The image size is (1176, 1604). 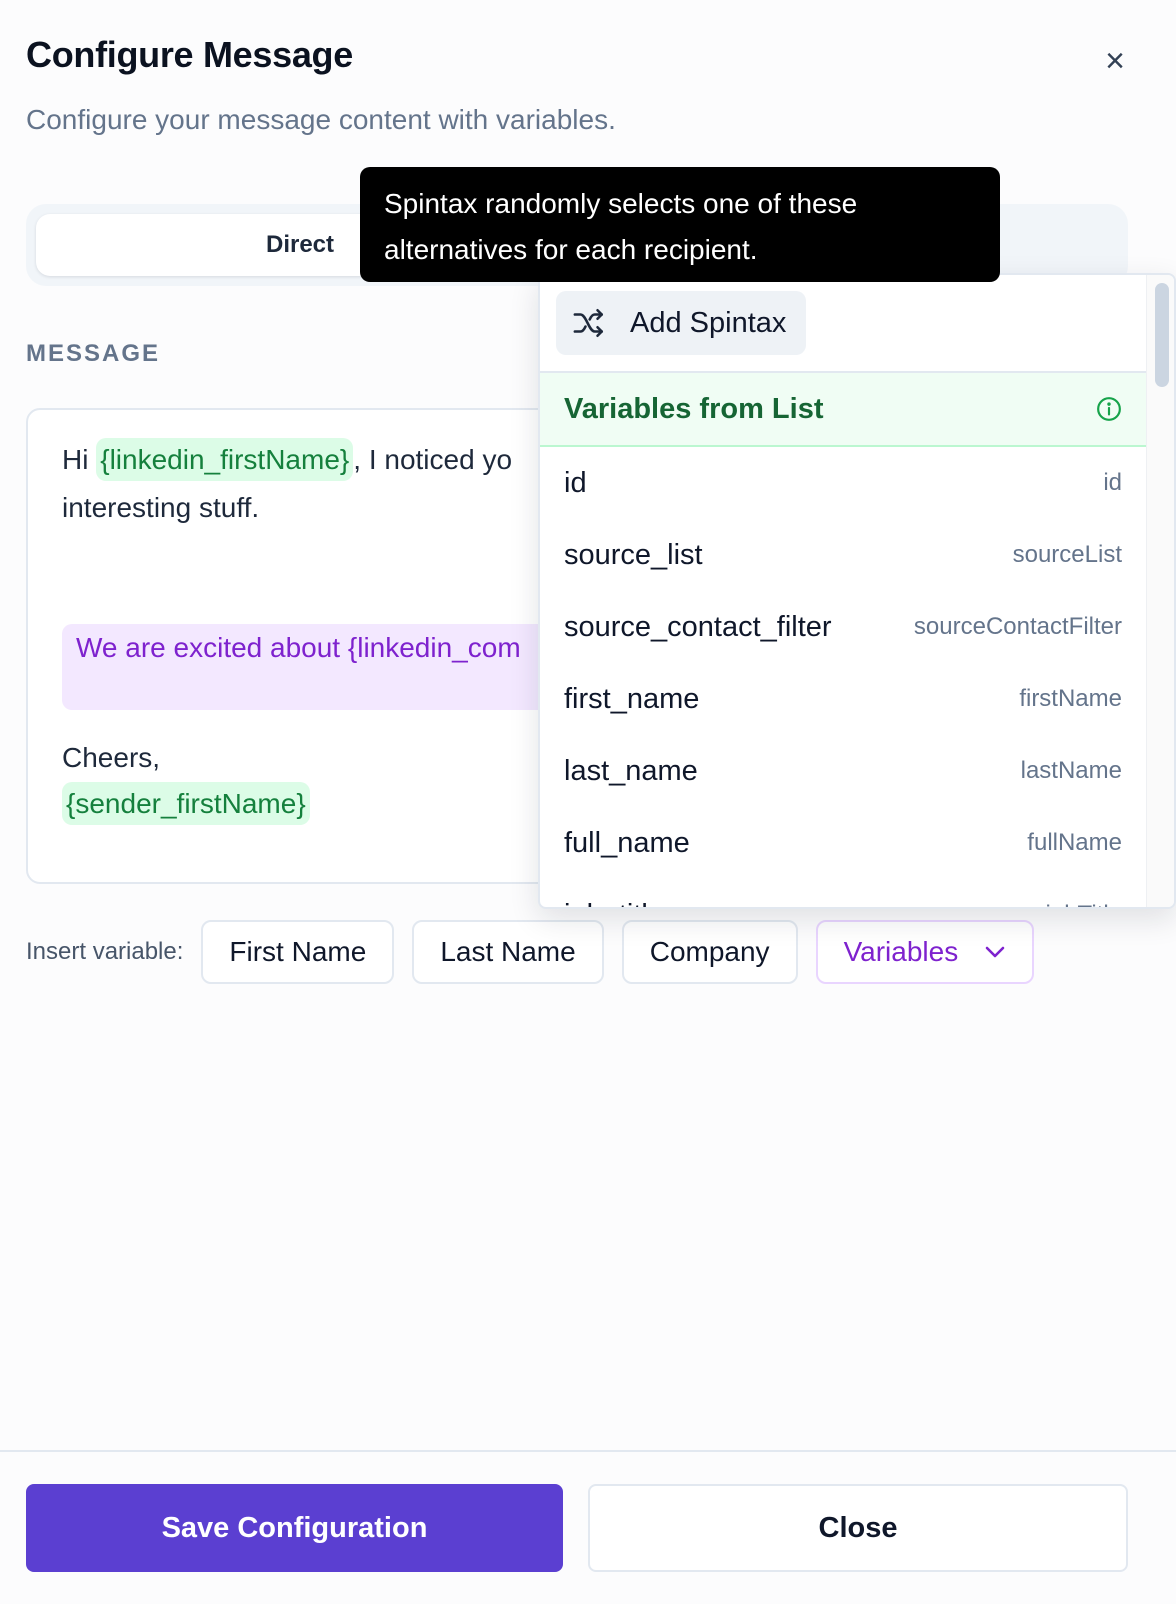 I want to click on insert-first-name-button: First Name, so click(x=298, y=952).